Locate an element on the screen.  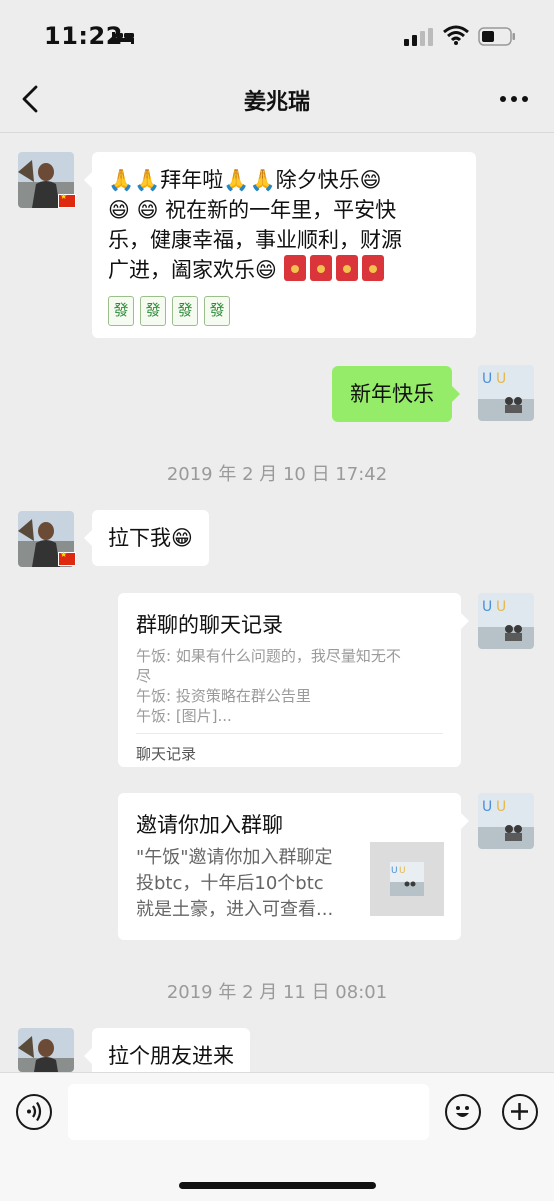
sleep-mode-icon is located at coordinates (123, 38).